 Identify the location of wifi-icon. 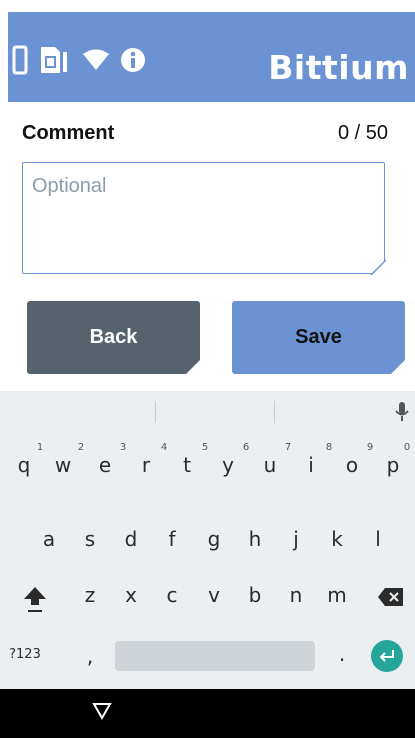
(96, 60).